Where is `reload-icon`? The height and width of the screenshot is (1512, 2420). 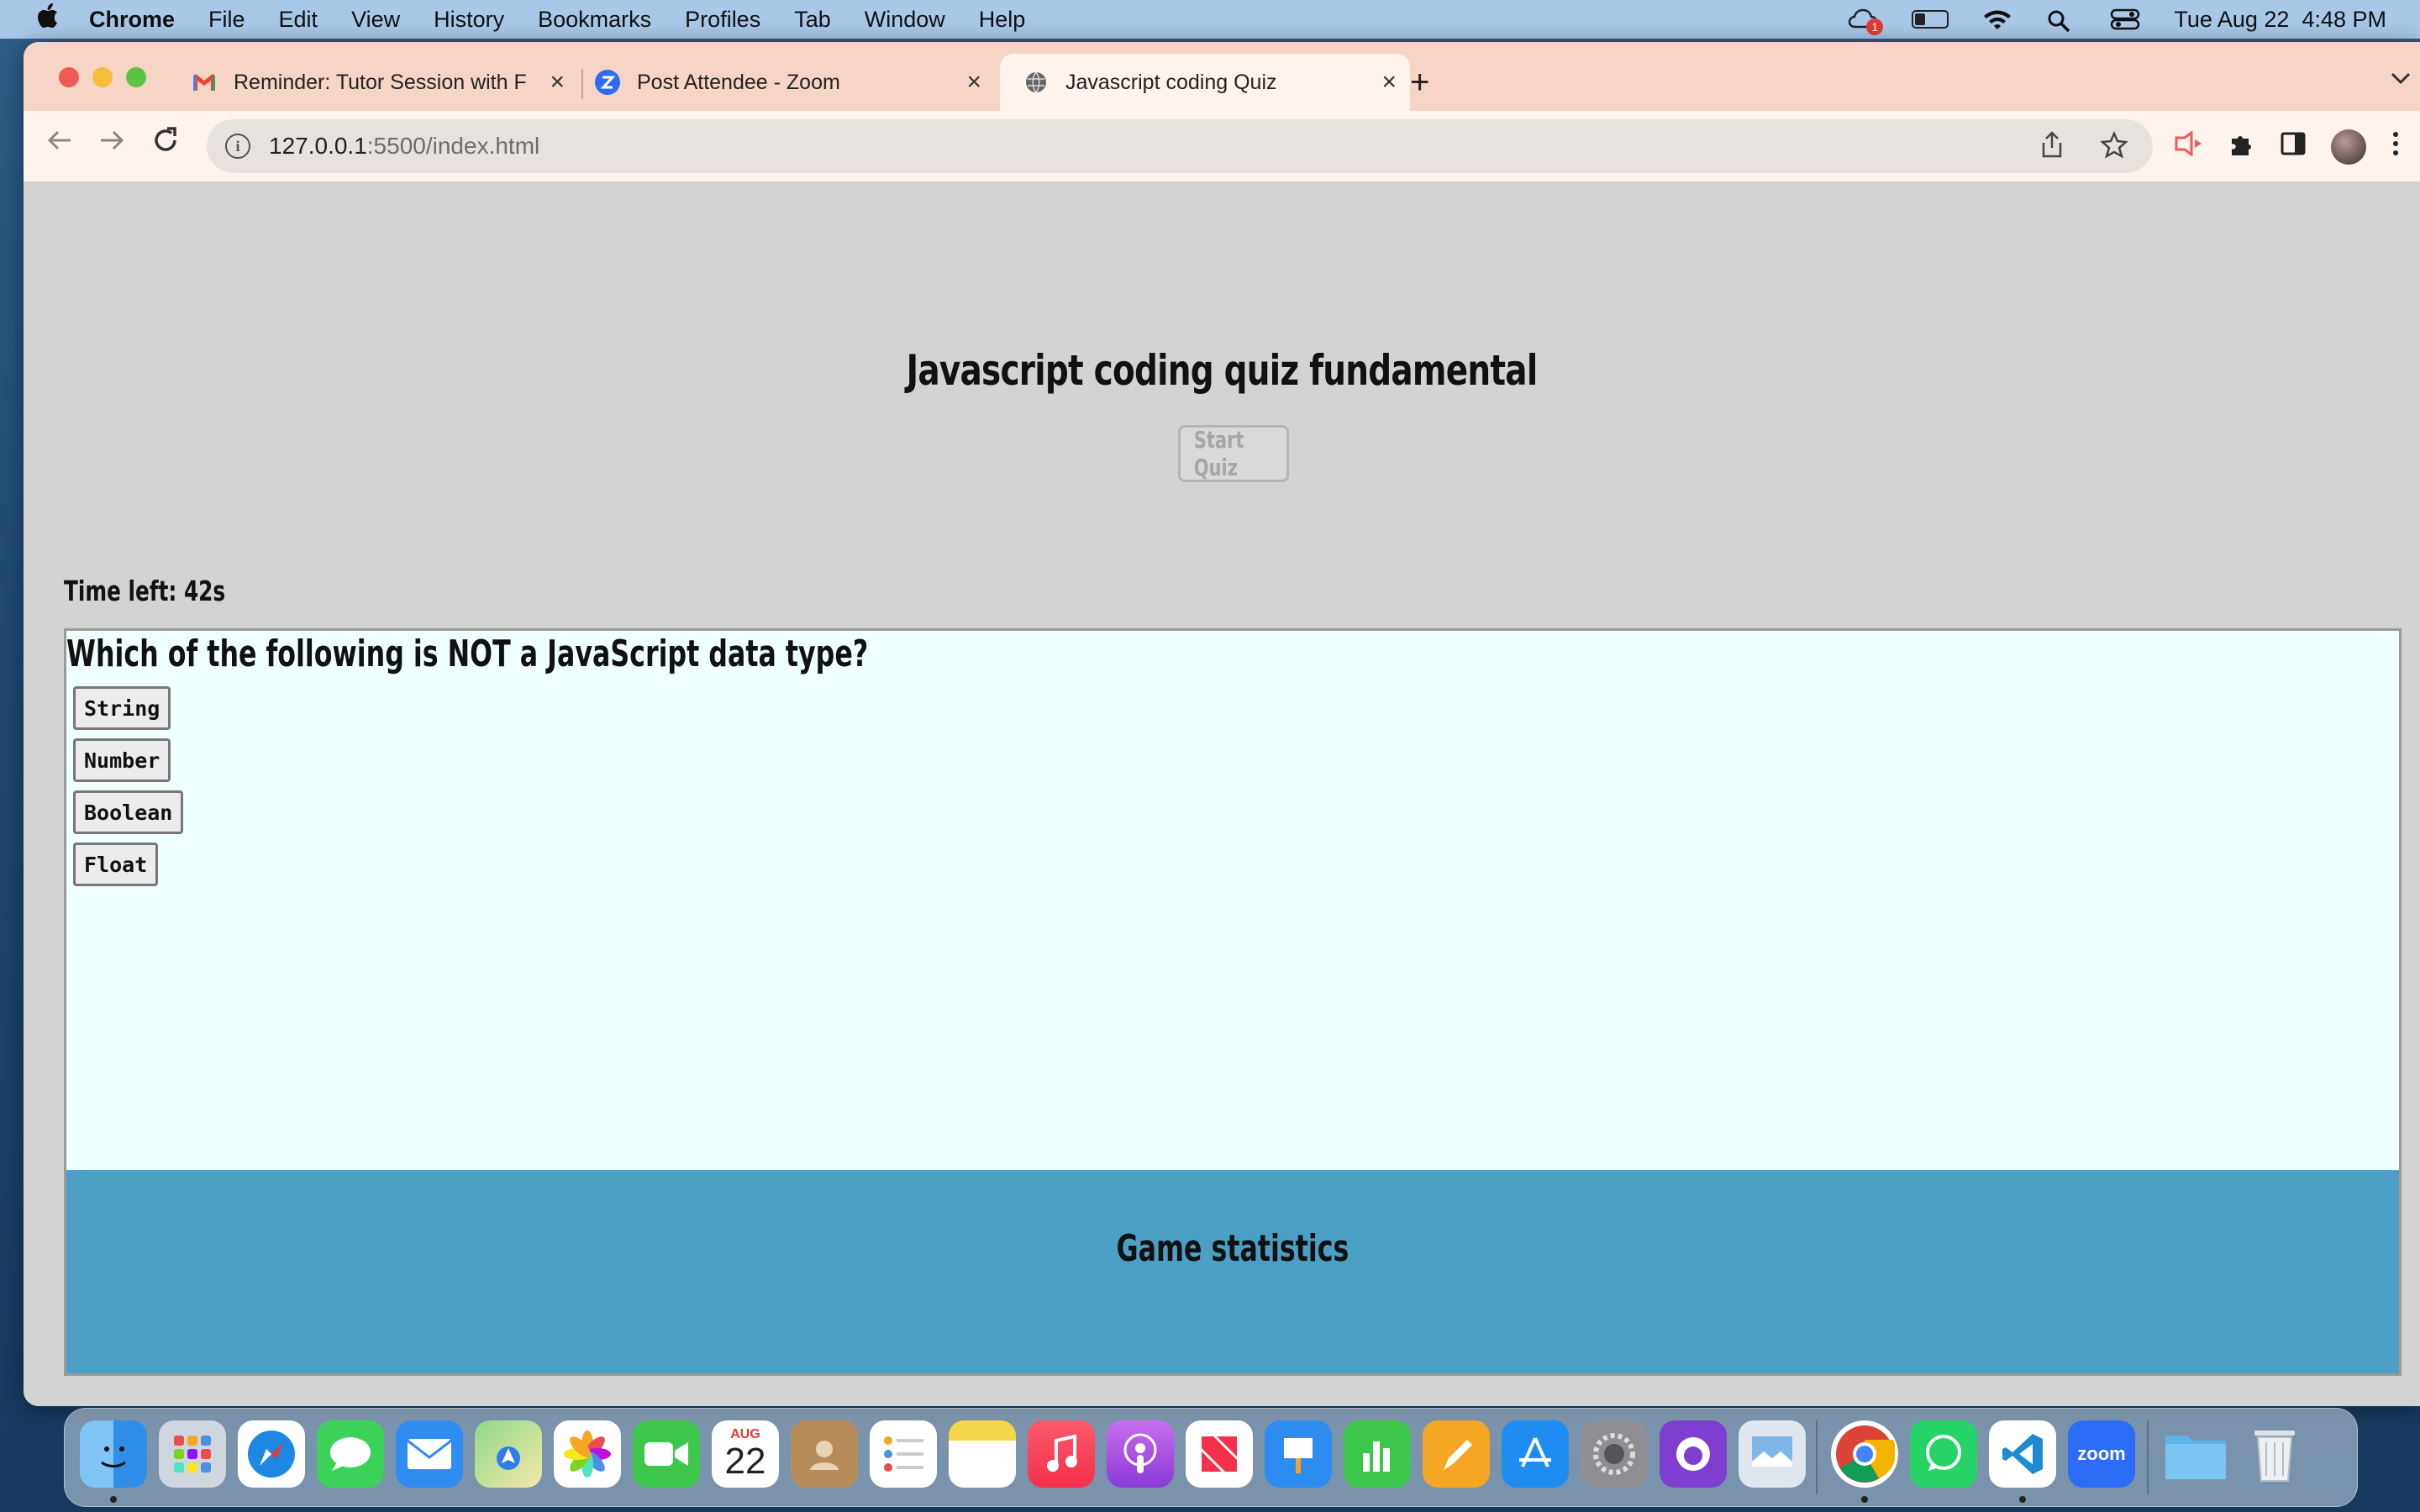
reload-icon is located at coordinates (165, 144).